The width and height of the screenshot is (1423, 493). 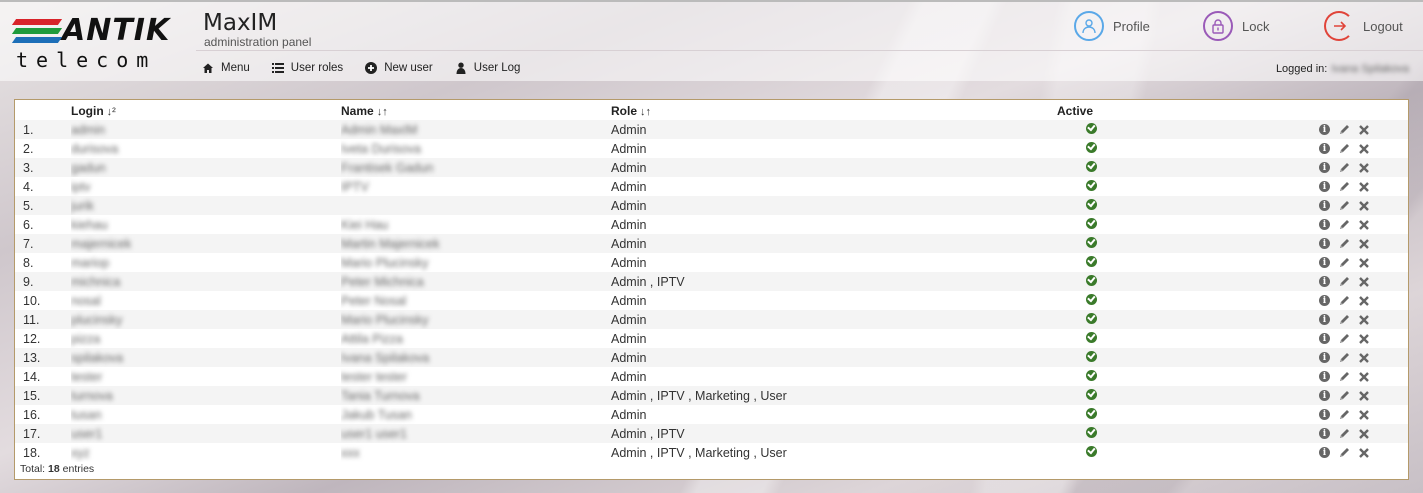 What do you see at coordinates (277, 68) in the screenshot?
I see `list-icon` at bounding box center [277, 68].